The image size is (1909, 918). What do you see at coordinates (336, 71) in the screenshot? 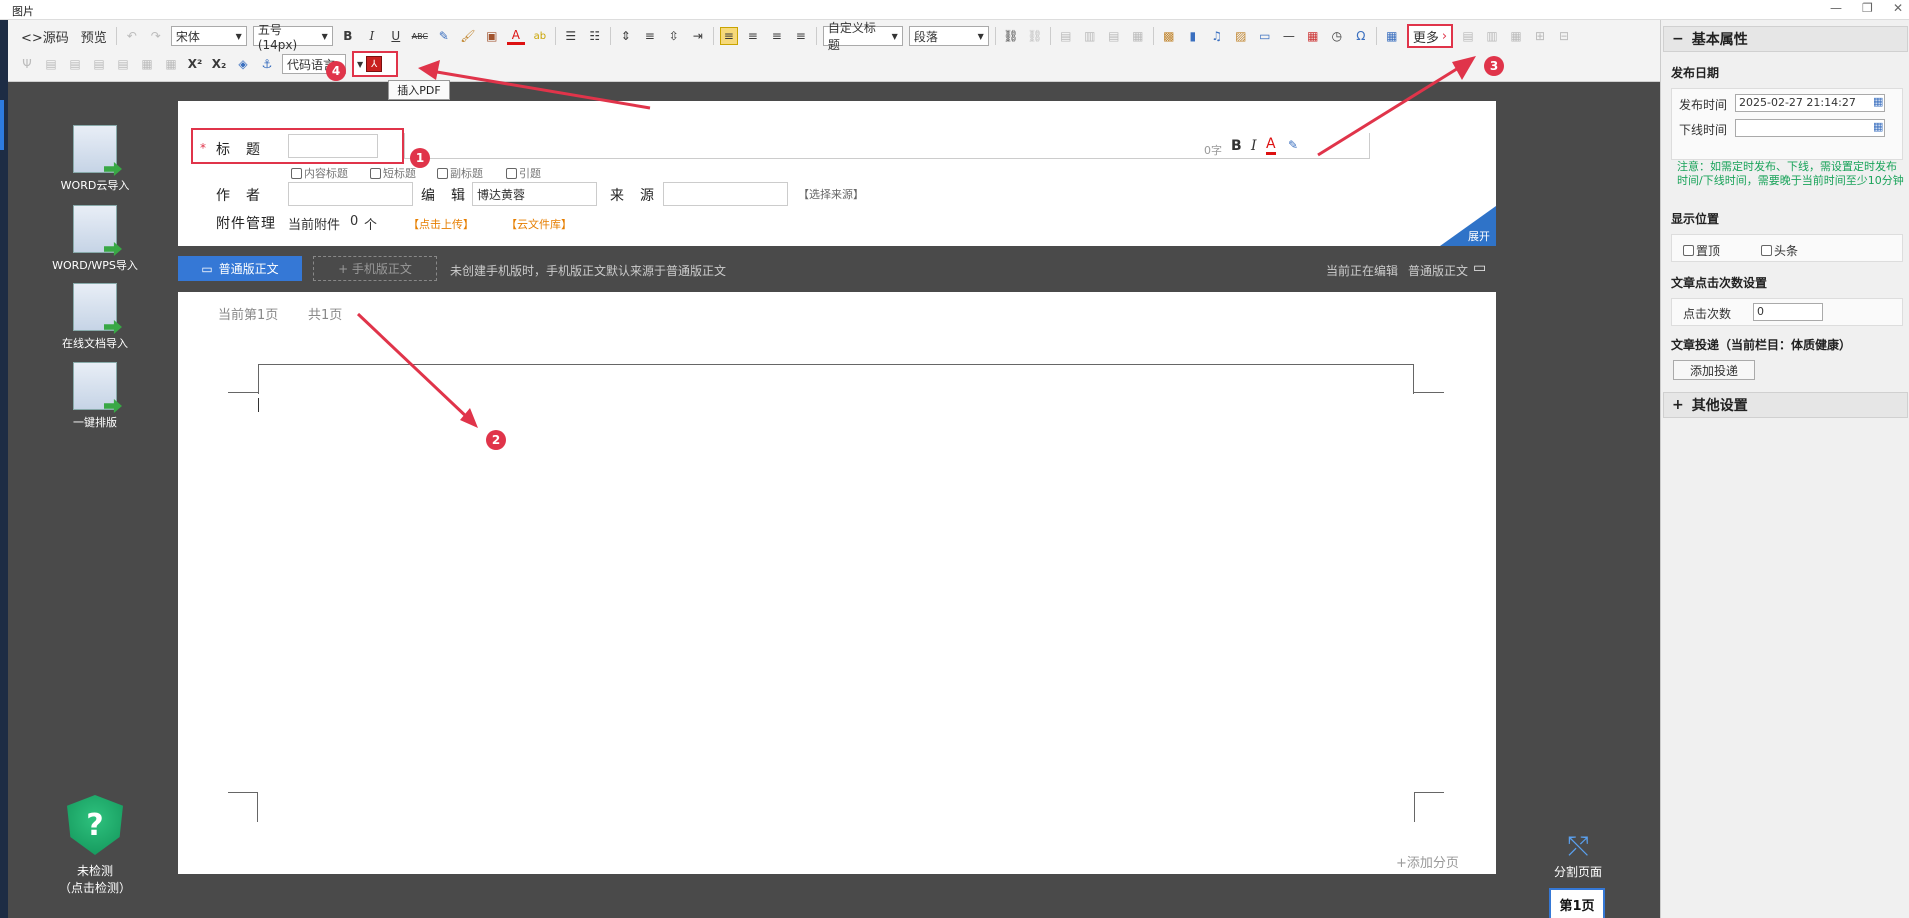
I see `annotation-badge-4: 4` at bounding box center [336, 71].